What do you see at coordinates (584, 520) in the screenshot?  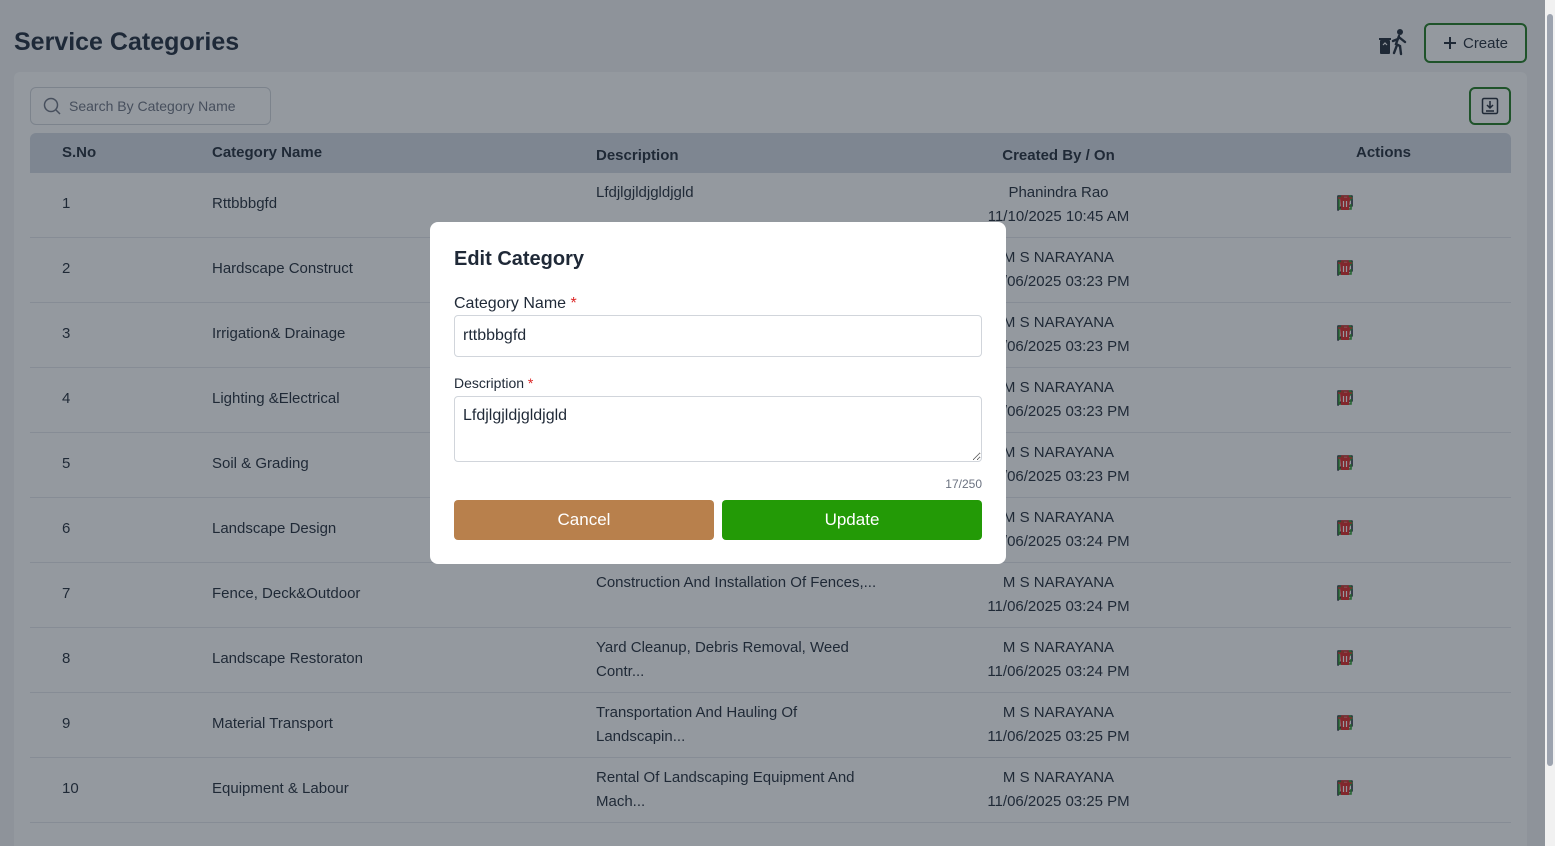 I see `cancel-button: Cancel` at bounding box center [584, 520].